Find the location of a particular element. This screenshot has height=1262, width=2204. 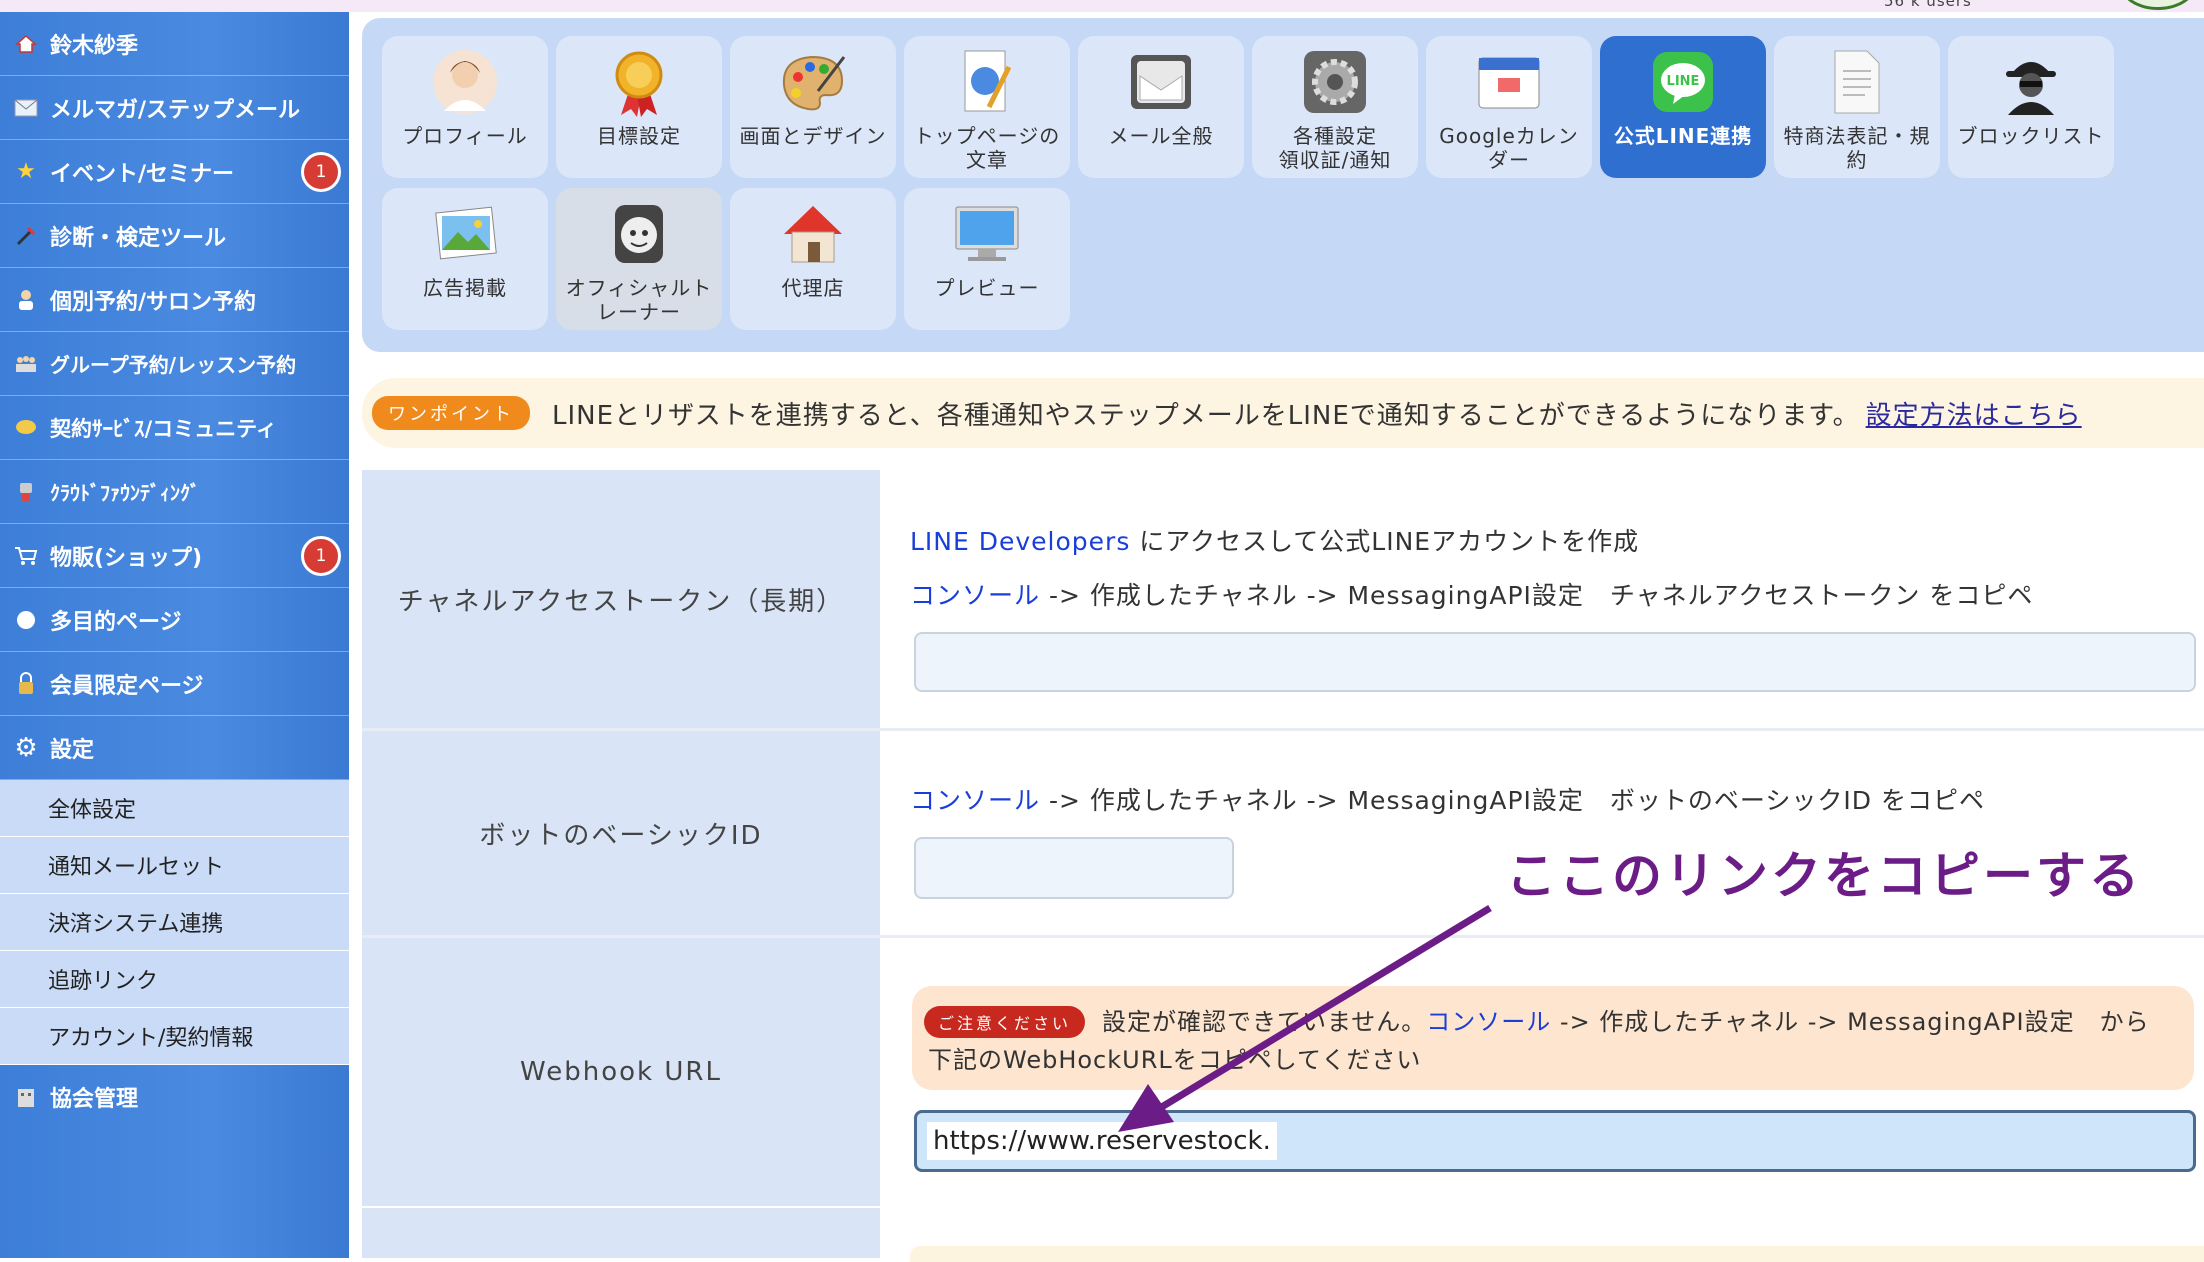

sidebar-subitem-notify-mail: 通知メールセット is located at coordinates (174, 865).